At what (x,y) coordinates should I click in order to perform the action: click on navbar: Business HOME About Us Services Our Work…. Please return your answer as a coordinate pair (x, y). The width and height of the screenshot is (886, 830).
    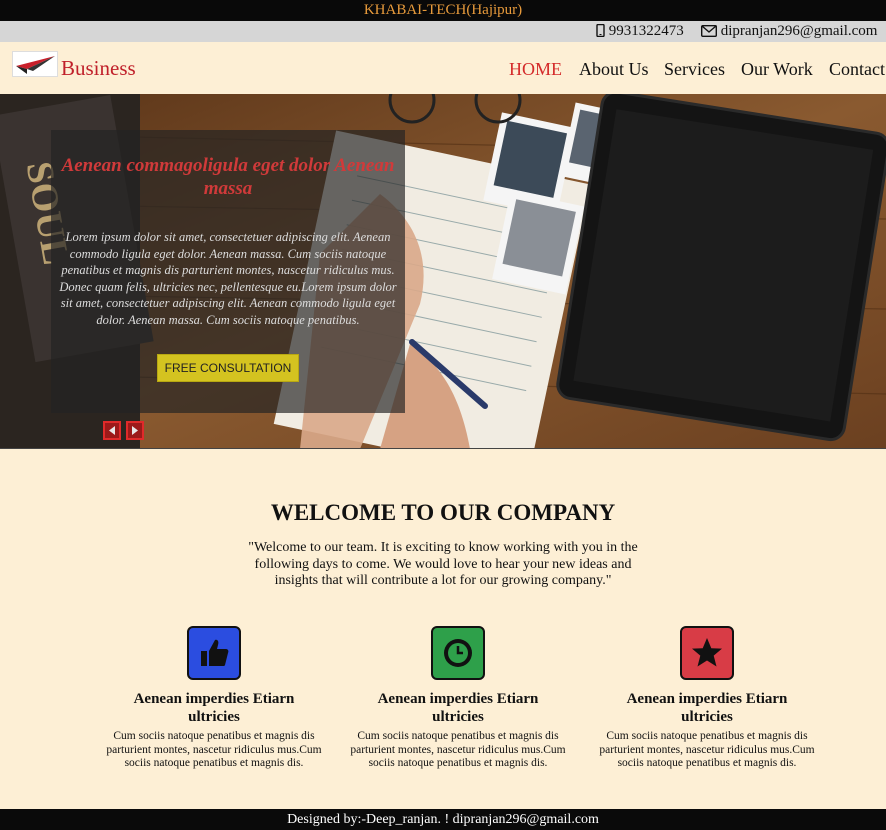
    Looking at the image, I should click on (443, 68).